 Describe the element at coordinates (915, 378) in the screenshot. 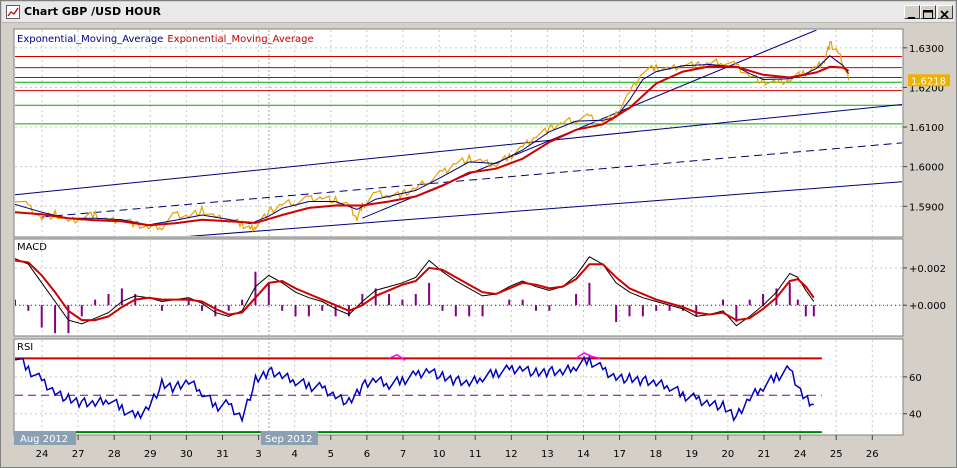

I see `y-tick-label: 60` at that location.